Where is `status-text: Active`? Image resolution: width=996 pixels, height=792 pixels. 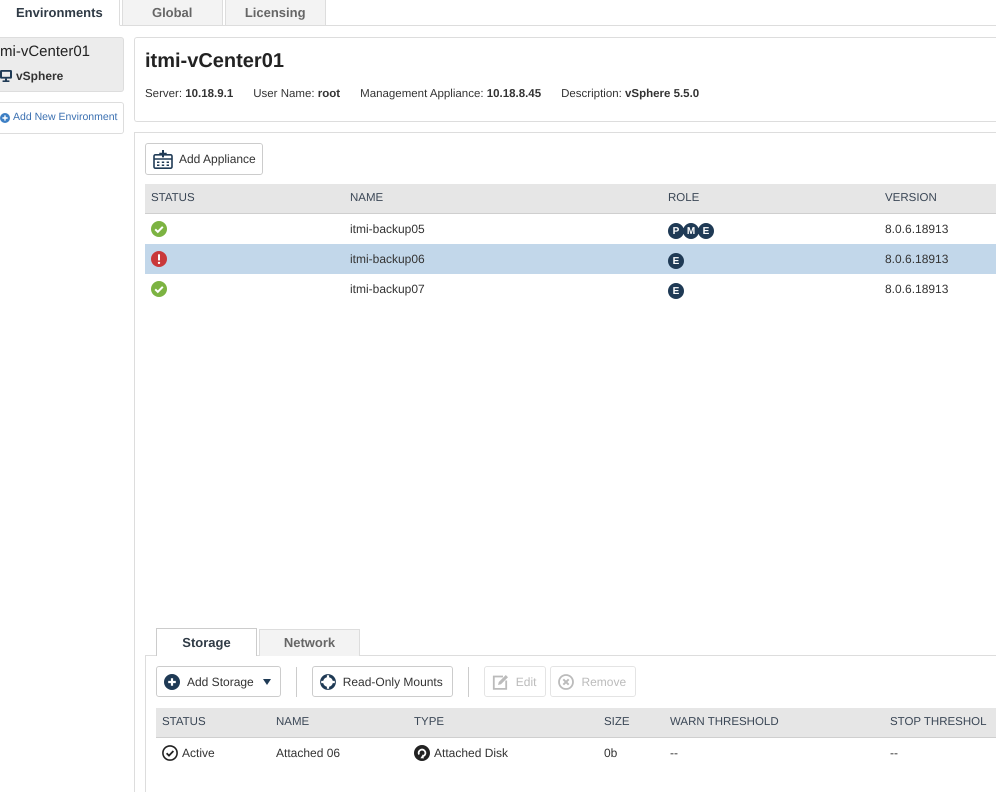
status-text: Active is located at coordinates (198, 753).